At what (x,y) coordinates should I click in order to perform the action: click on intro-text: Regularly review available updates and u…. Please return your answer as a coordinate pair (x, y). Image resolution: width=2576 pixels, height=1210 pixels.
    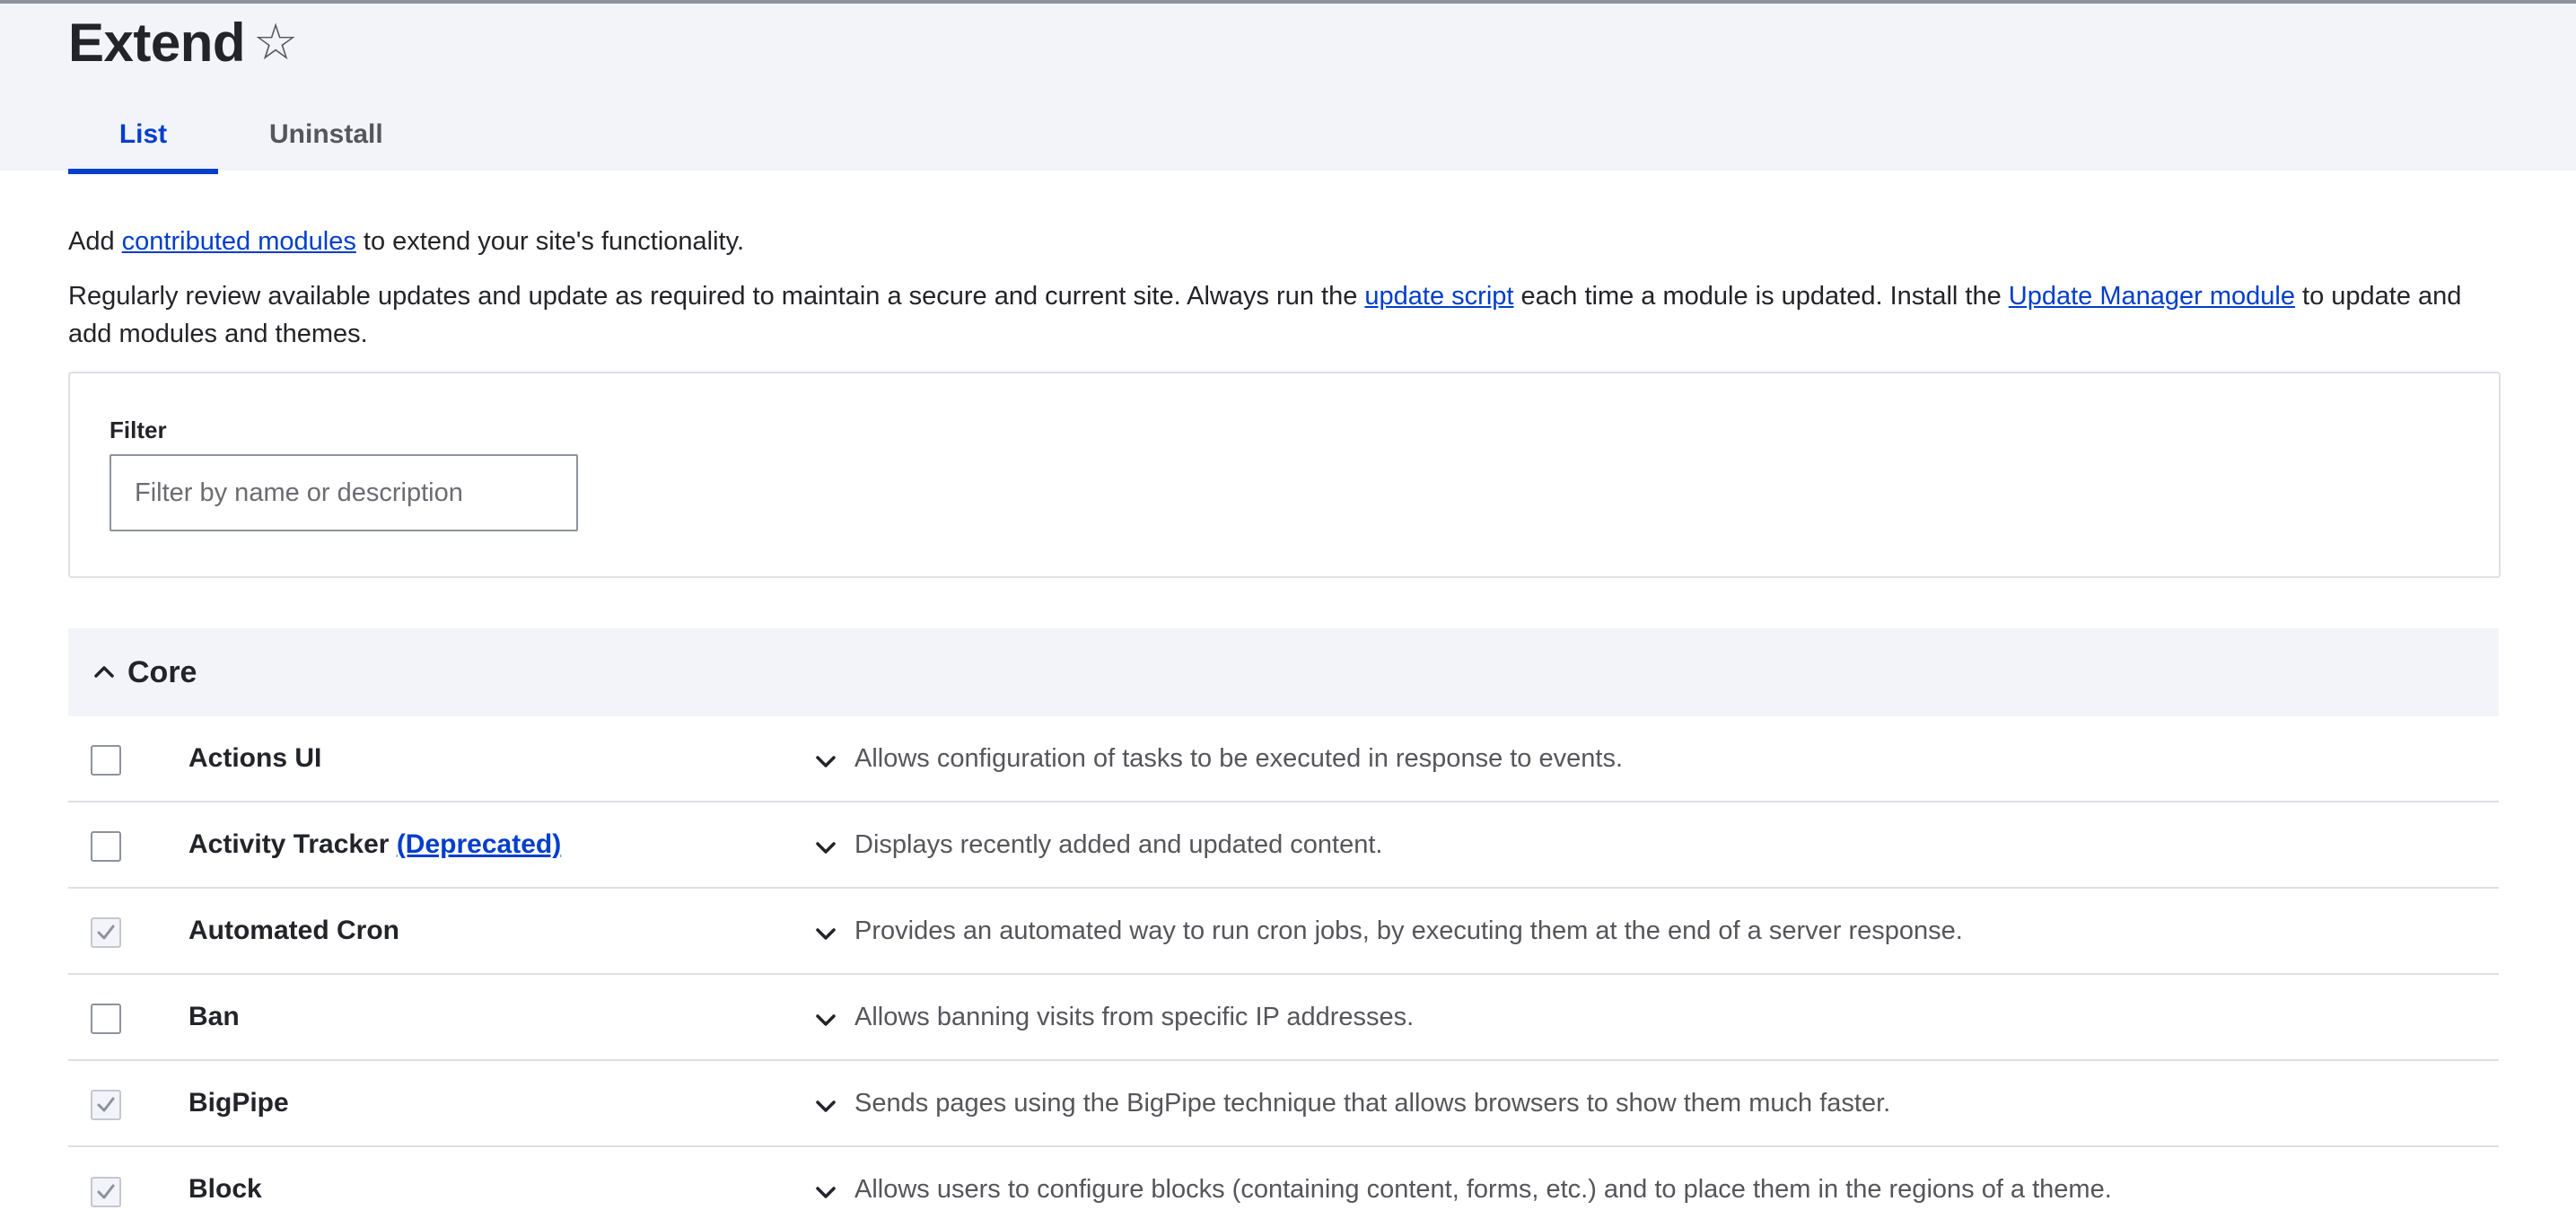
    Looking at the image, I should click on (716, 296).